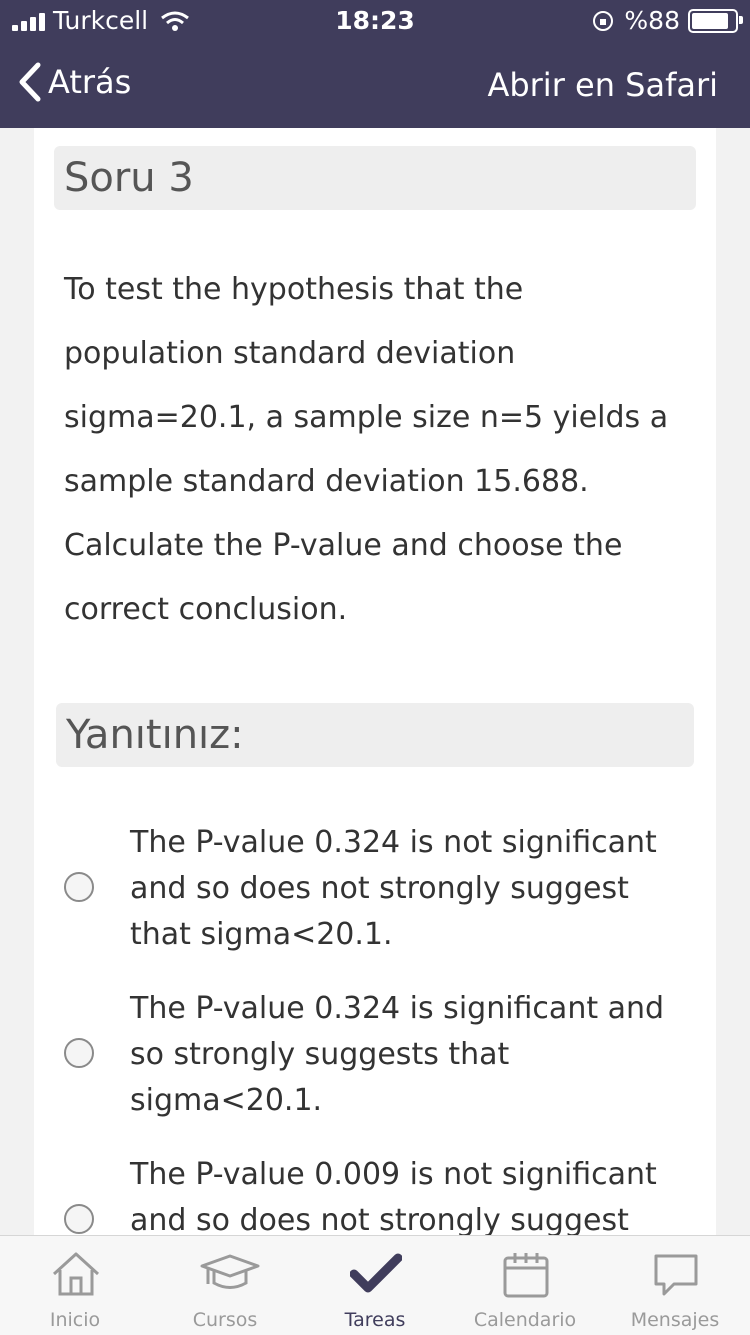 The image size is (750, 1335). Describe the element at coordinates (155, 735) in the screenshot. I see `answer-header-text: Yanıtınız:` at that location.